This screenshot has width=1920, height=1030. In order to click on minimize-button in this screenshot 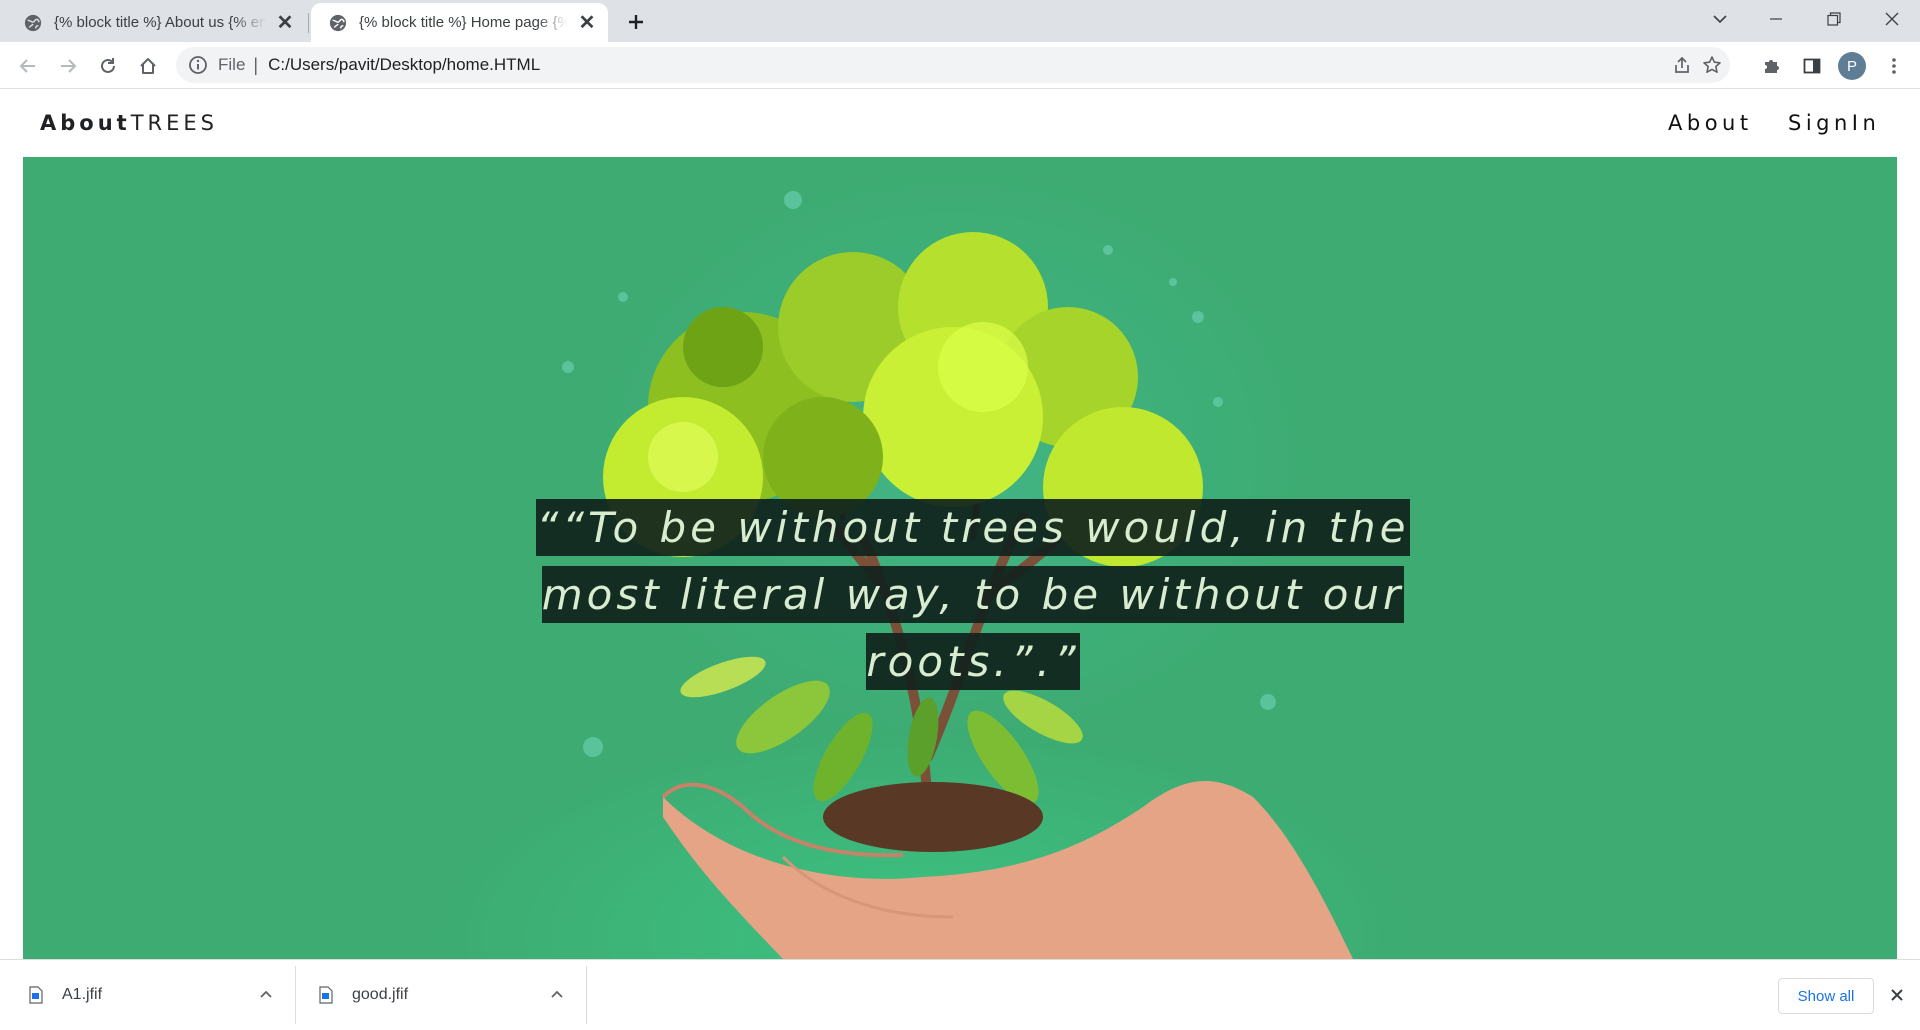, I will do `click(1776, 19)`.